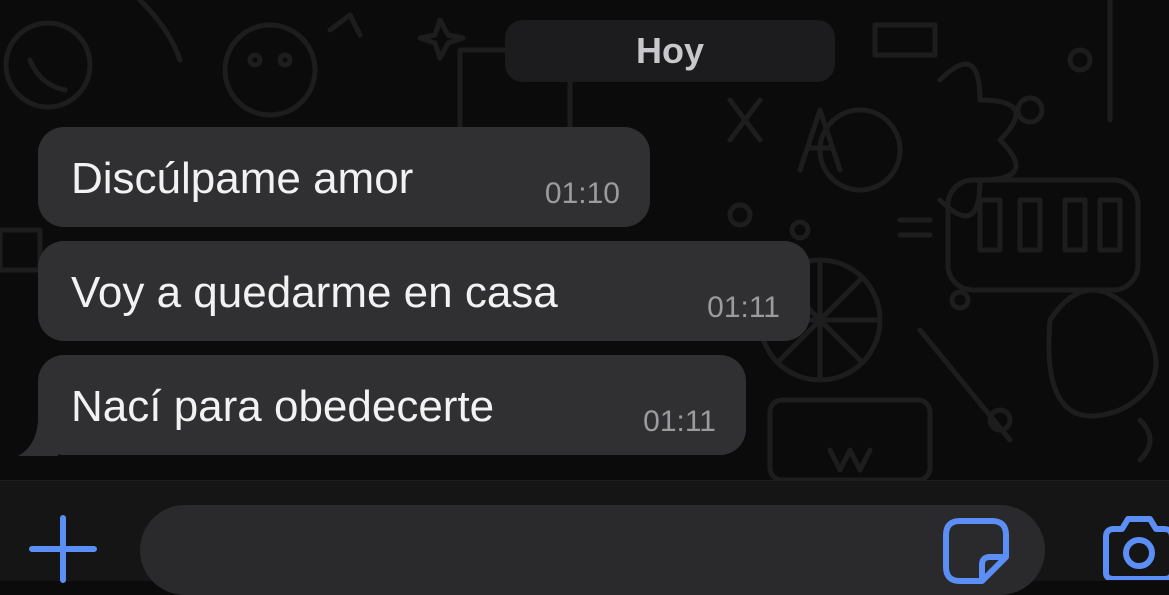 This screenshot has width=1169, height=595. Describe the element at coordinates (242, 178) in the screenshot. I see `message-text: Discúlpame amor` at that location.